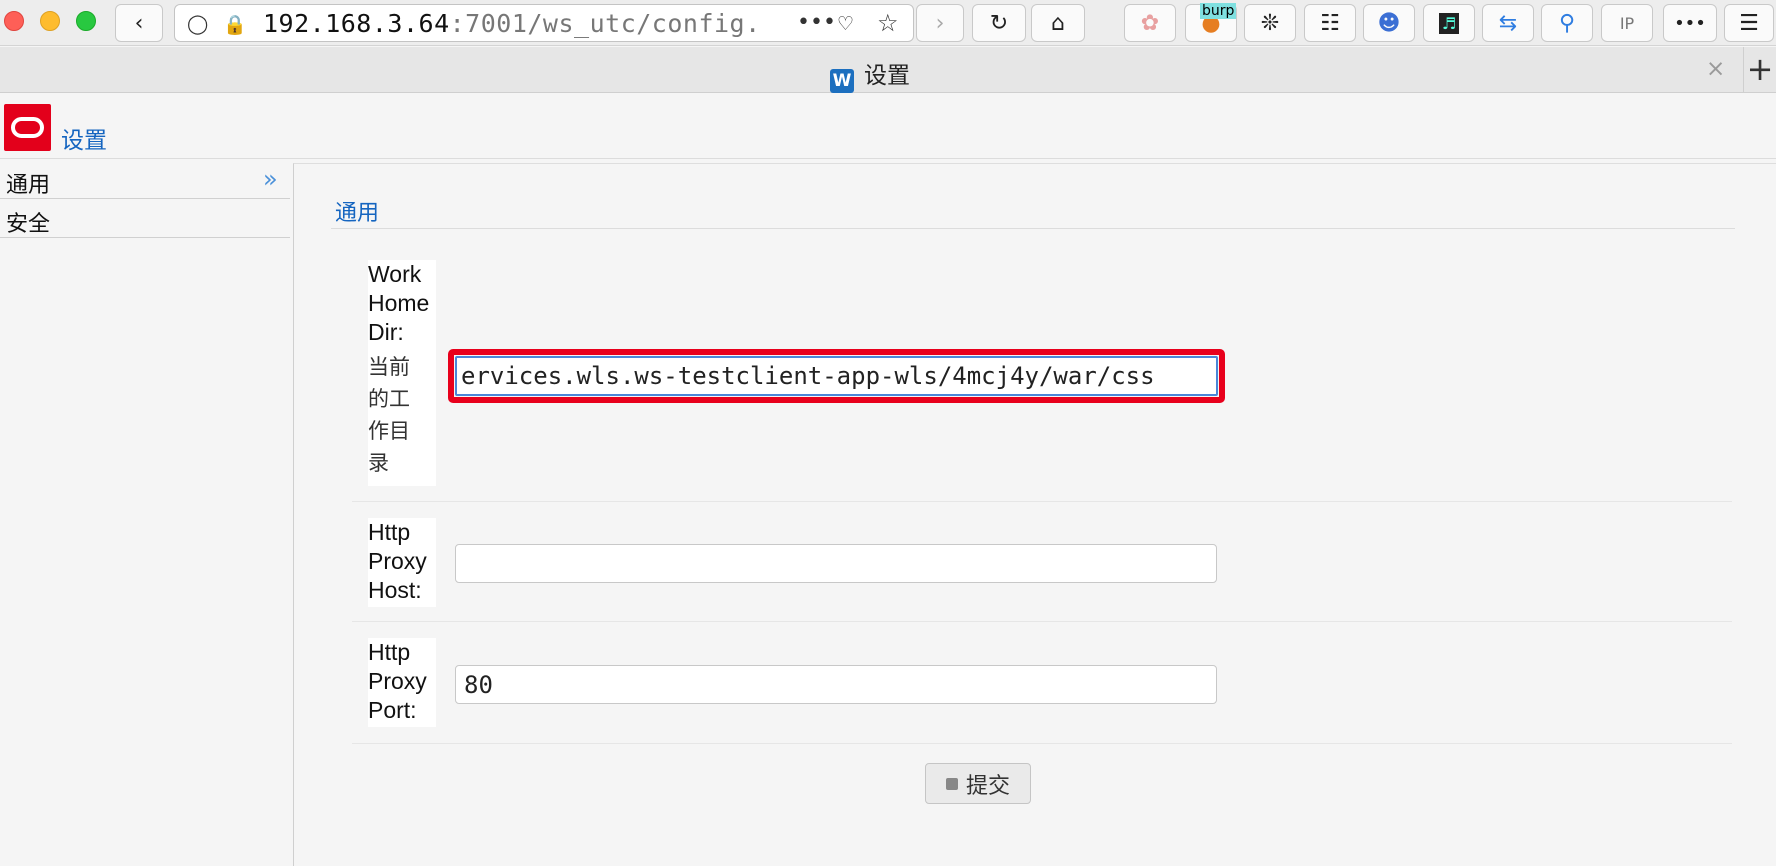 The height and width of the screenshot is (866, 1776). What do you see at coordinates (357, 213) in the screenshot?
I see `section-title: 通用` at bounding box center [357, 213].